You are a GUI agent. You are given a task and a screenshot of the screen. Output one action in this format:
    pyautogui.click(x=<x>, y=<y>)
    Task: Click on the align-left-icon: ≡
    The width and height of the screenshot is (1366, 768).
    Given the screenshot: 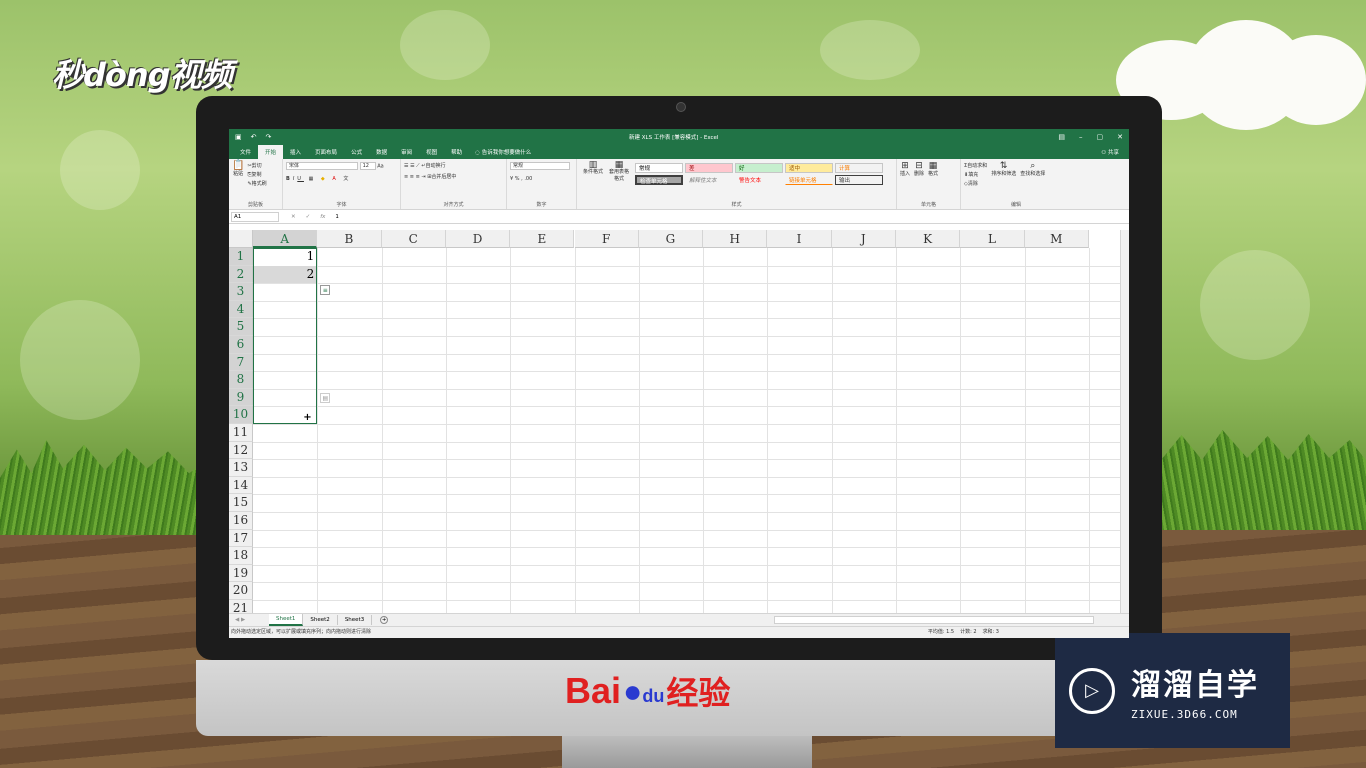 What is the action you would take?
    pyautogui.click(x=406, y=177)
    